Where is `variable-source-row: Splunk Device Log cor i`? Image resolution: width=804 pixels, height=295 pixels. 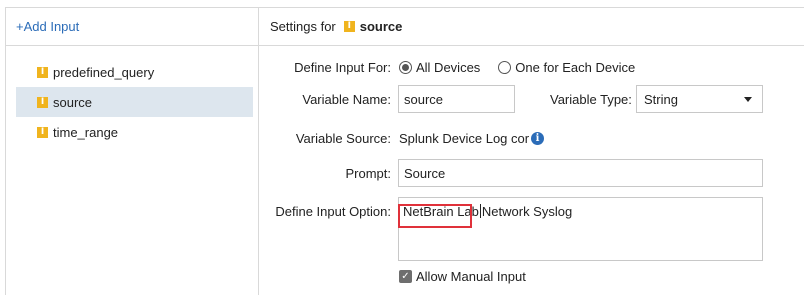
variable-source-row: Splunk Device Log cor i is located at coordinates (472, 138).